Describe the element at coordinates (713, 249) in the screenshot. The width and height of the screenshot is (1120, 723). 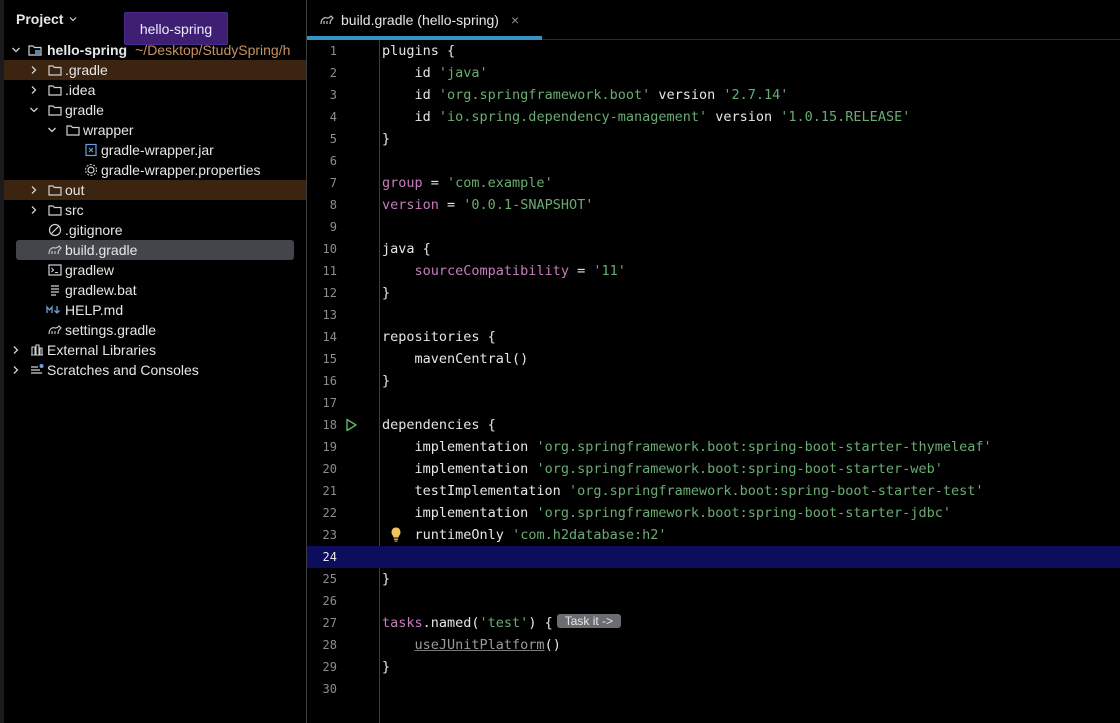
I see `code-line: 10 java {` at that location.